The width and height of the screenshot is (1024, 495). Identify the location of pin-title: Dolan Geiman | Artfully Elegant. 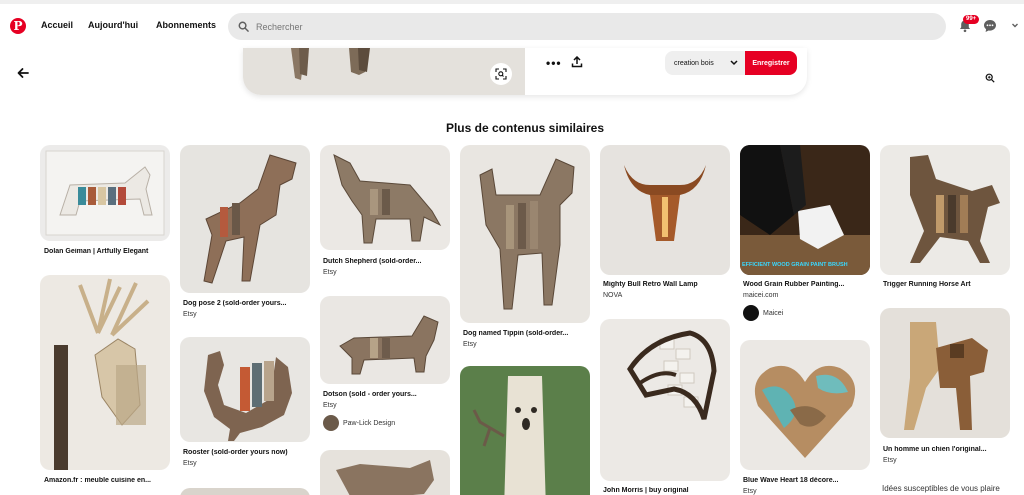
(109, 251).